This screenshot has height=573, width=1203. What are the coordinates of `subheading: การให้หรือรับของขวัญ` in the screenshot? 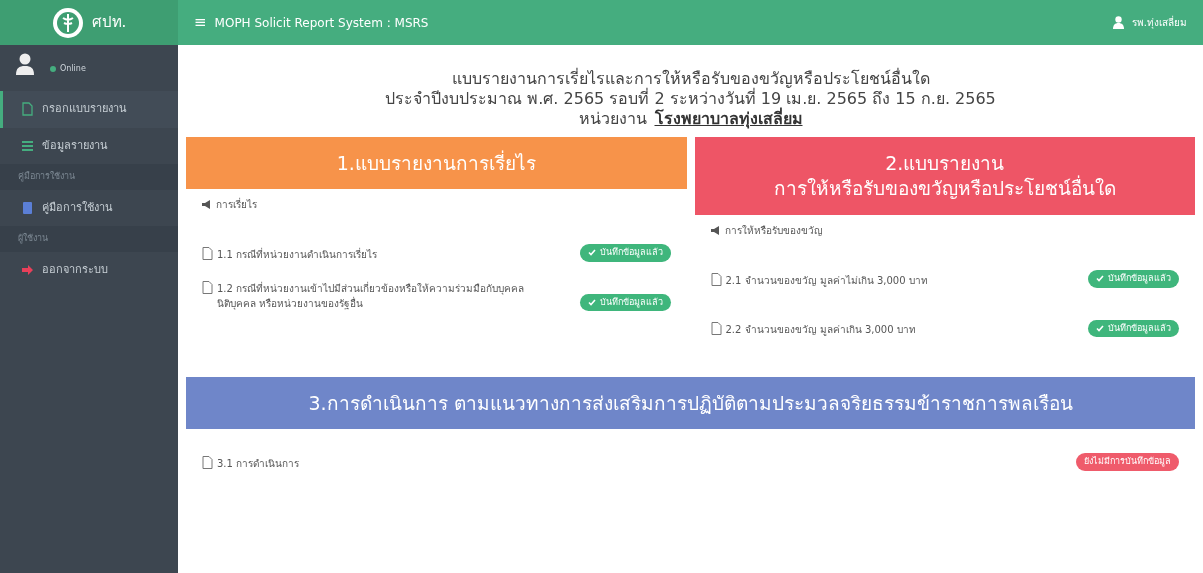 It's located at (773, 231).